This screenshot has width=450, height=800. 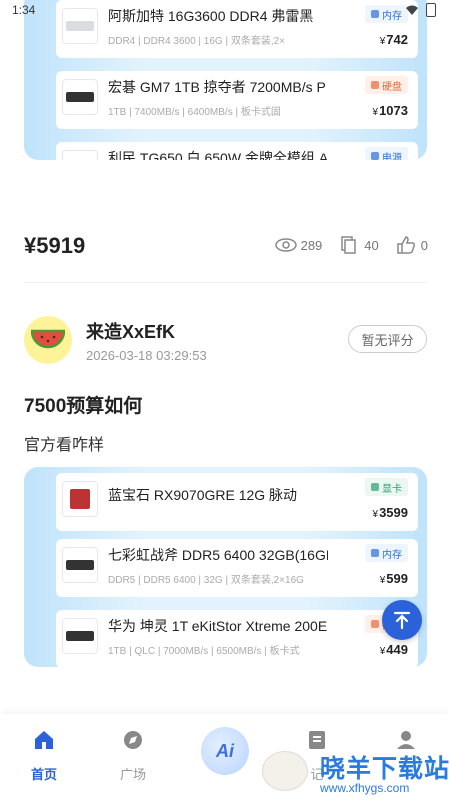 I want to click on product-spec: 1TB | QLC | 7000MB/s | 6500MB/s | 板卡式, so click(x=204, y=651).